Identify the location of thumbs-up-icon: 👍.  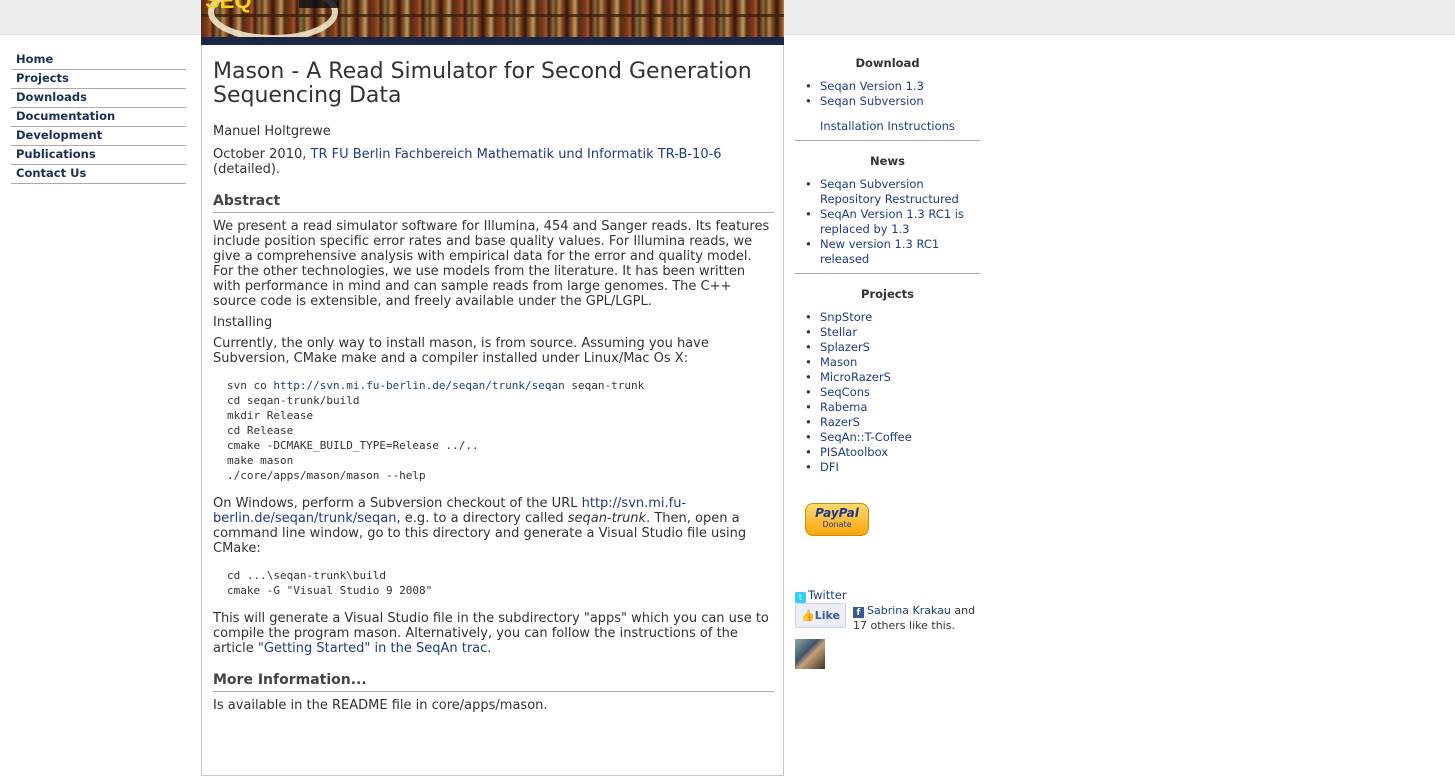
(808, 615).